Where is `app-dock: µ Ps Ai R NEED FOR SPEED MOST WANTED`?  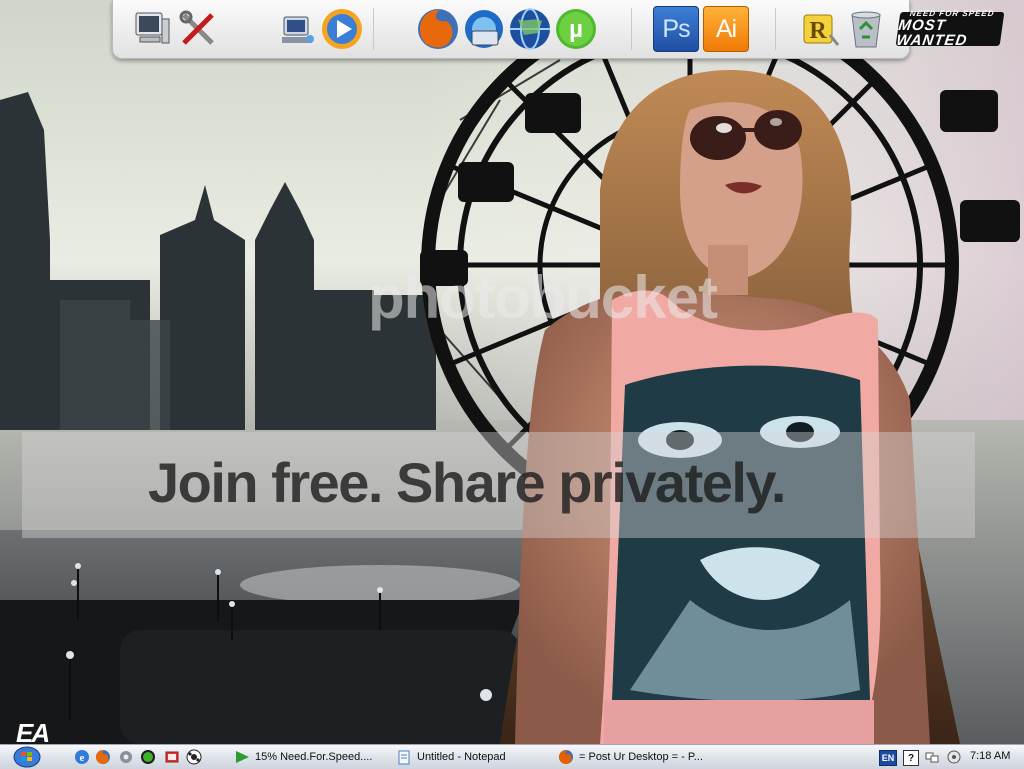 app-dock: µ Ps Ai R NEED FOR SPEED MOST WANTED is located at coordinates (558, 29).